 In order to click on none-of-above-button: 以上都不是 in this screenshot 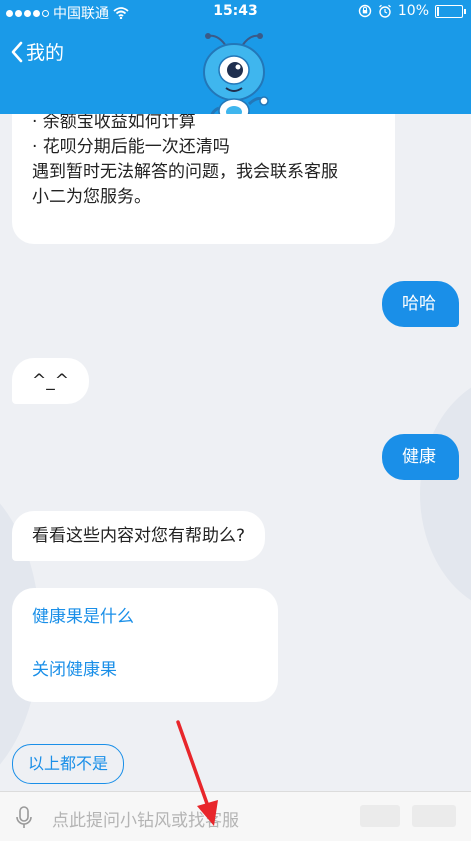, I will do `click(68, 764)`.